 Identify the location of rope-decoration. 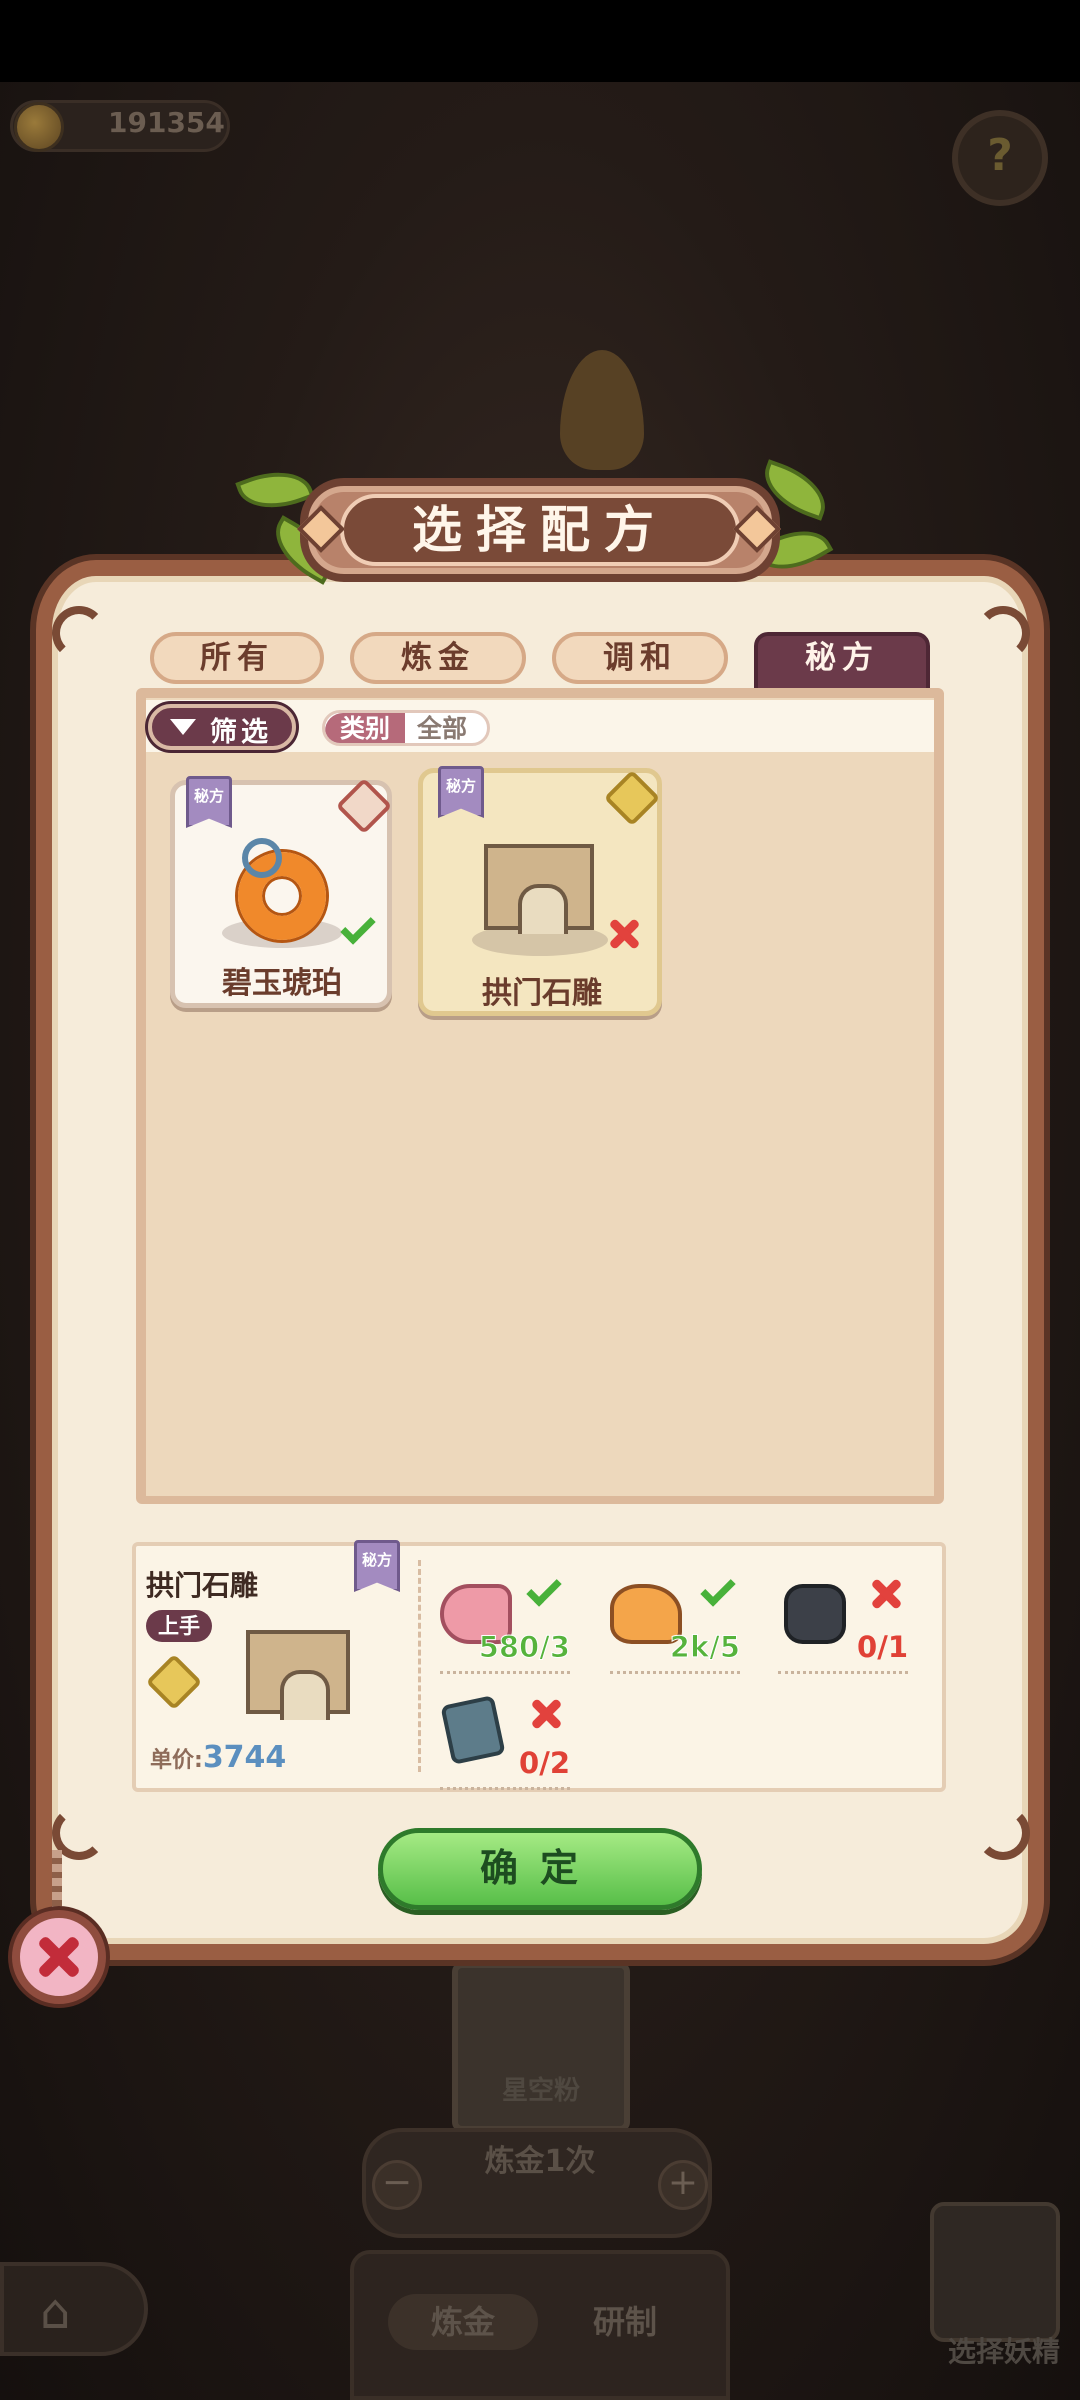
(57, 1883).